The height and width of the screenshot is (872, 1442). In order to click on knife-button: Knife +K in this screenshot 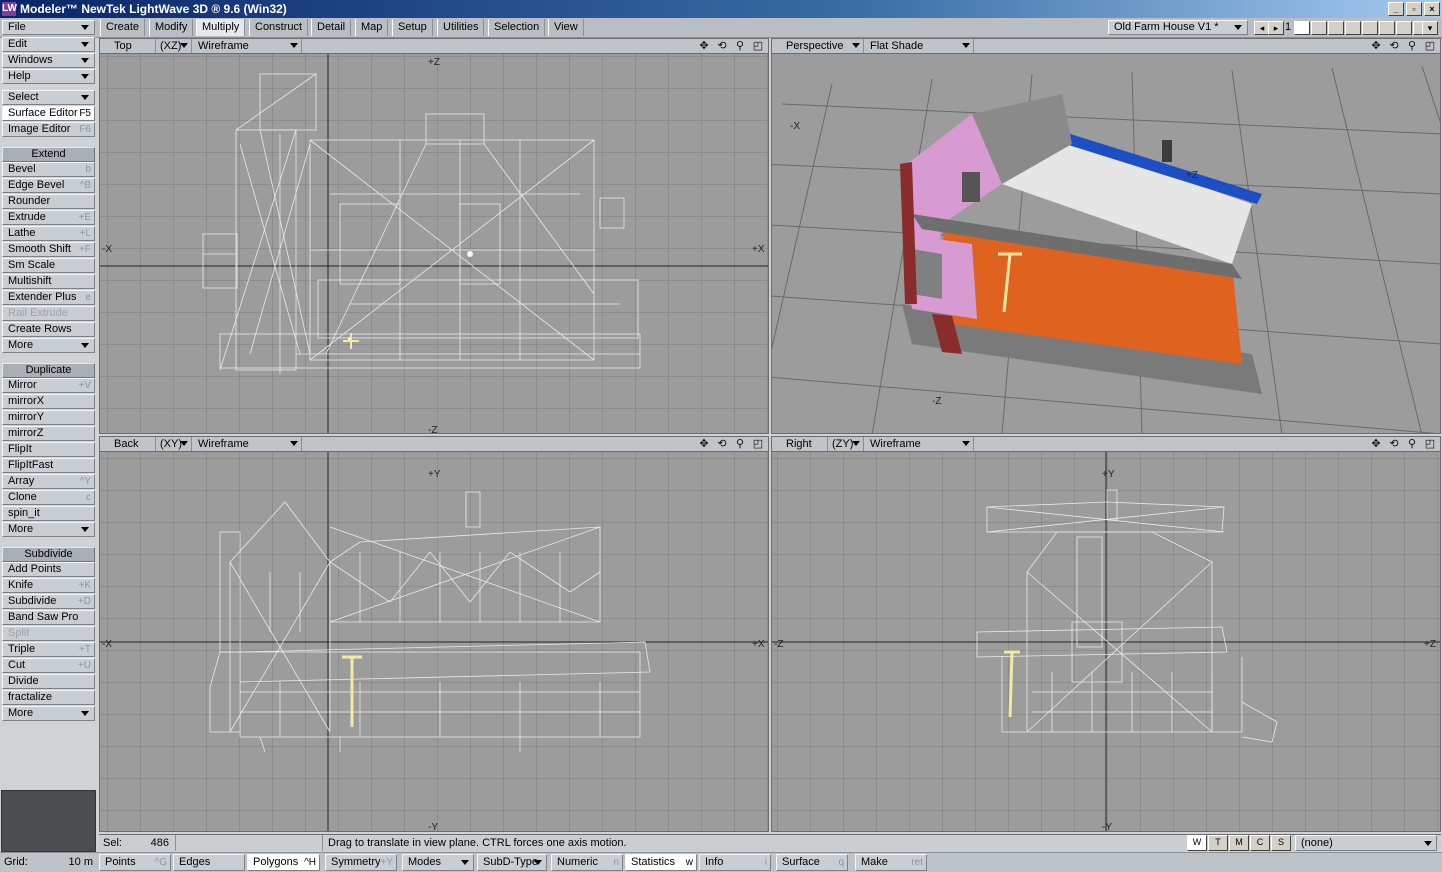, I will do `click(48, 585)`.